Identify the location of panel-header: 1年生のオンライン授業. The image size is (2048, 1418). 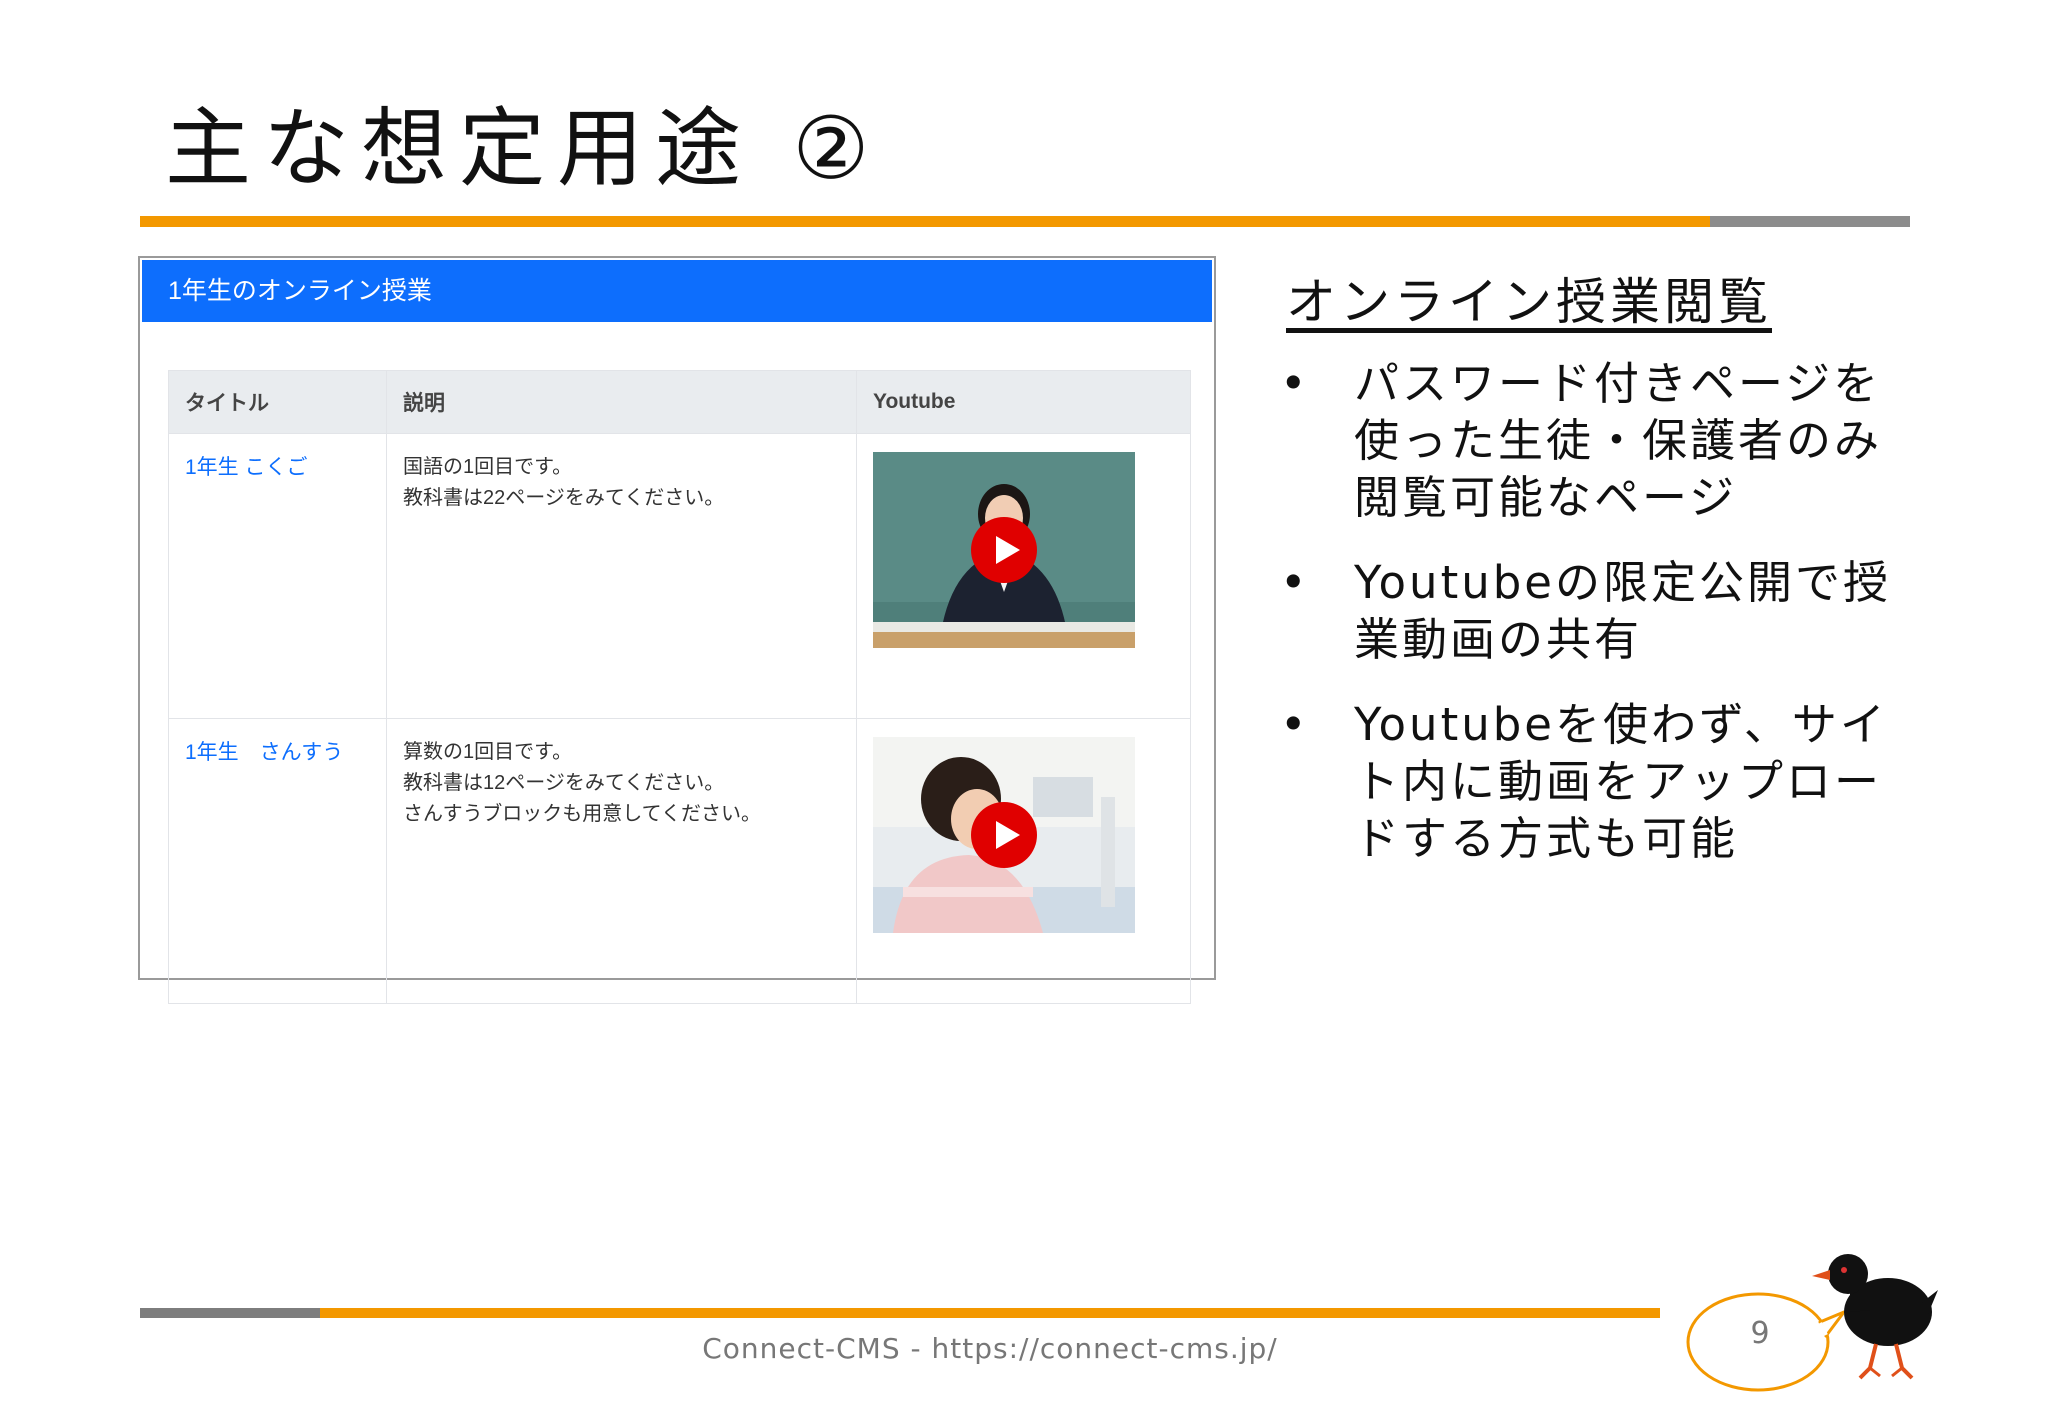
(677, 291).